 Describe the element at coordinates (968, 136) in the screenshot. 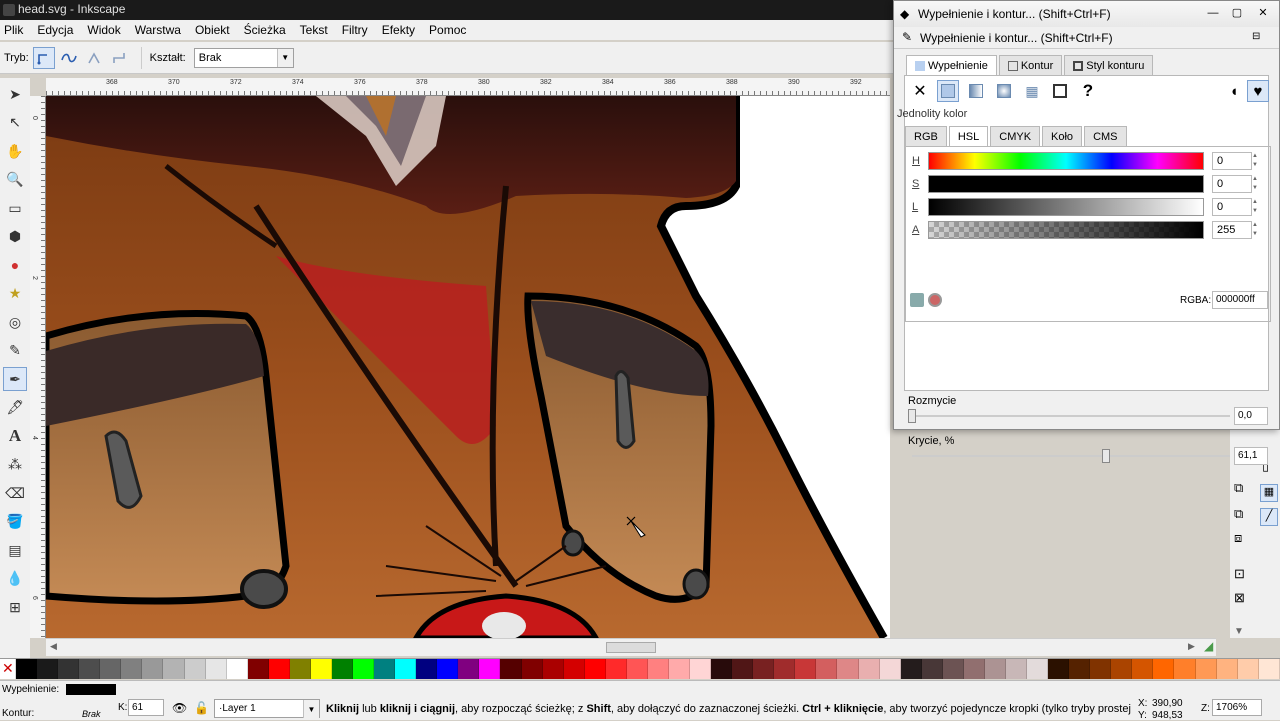

I see `tab-hsl: HSL` at that location.